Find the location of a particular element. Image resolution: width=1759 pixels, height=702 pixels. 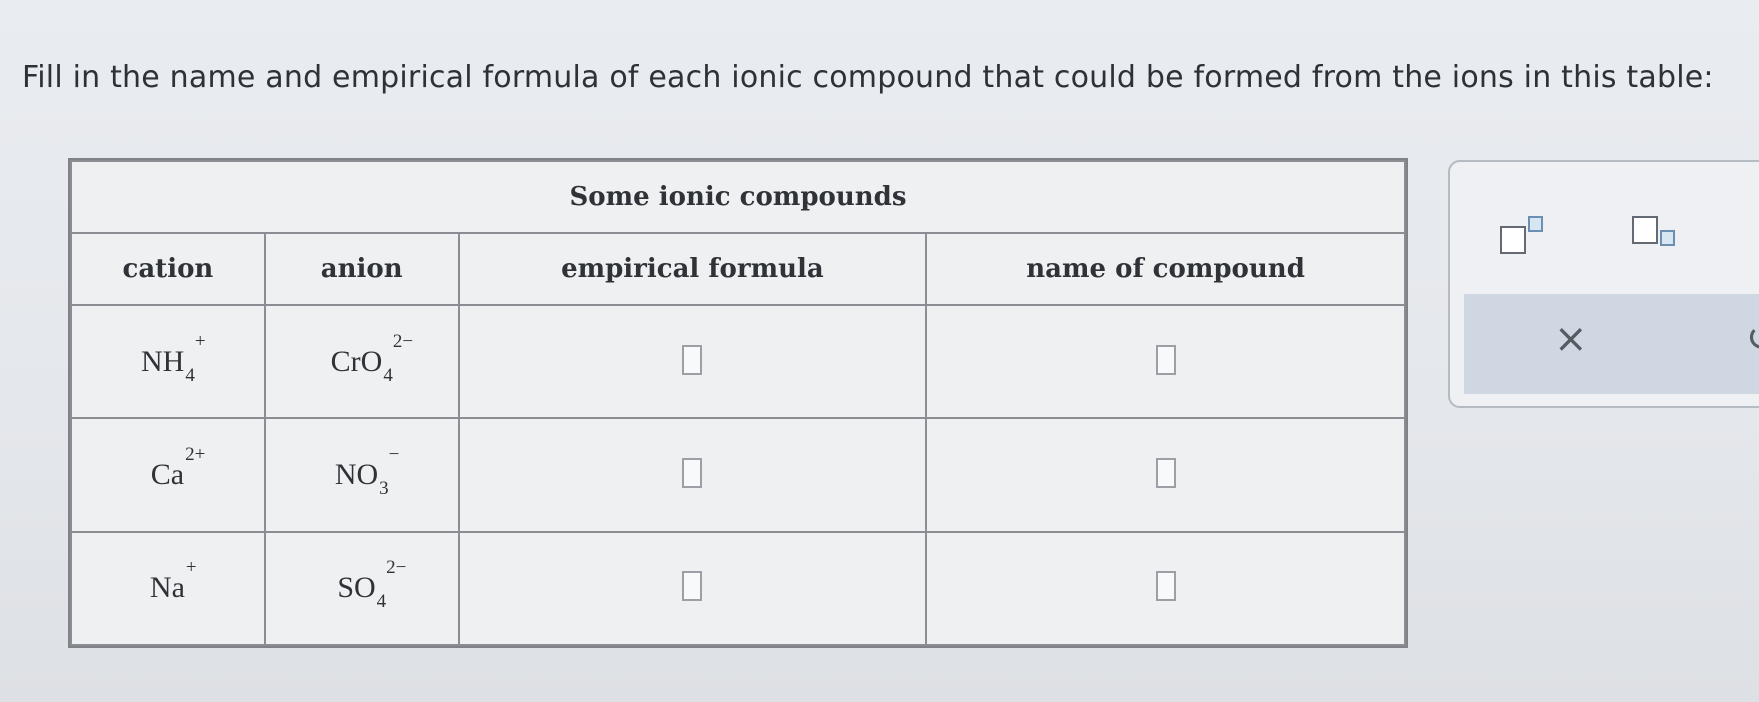

cation-ion: Na + is located at coordinates (173, 581).